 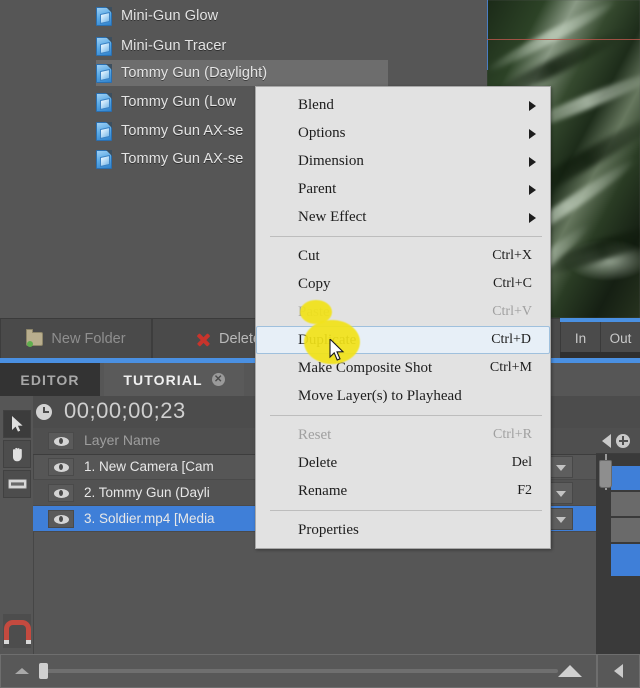 I want to click on list-item: Mini-Gun Tracer, so click(x=242, y=46).